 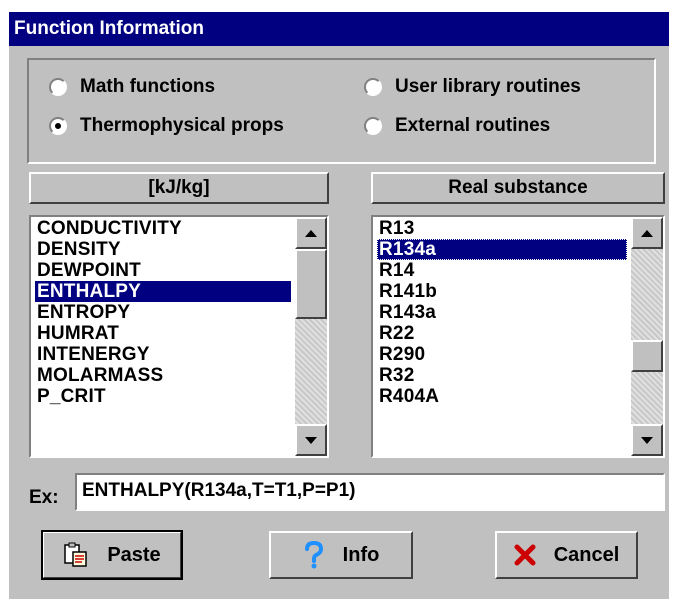 What do you see at coordinates (58, 126) in the screenshot?
I see `radio-selected-icon` at bounding box center [58, 126].